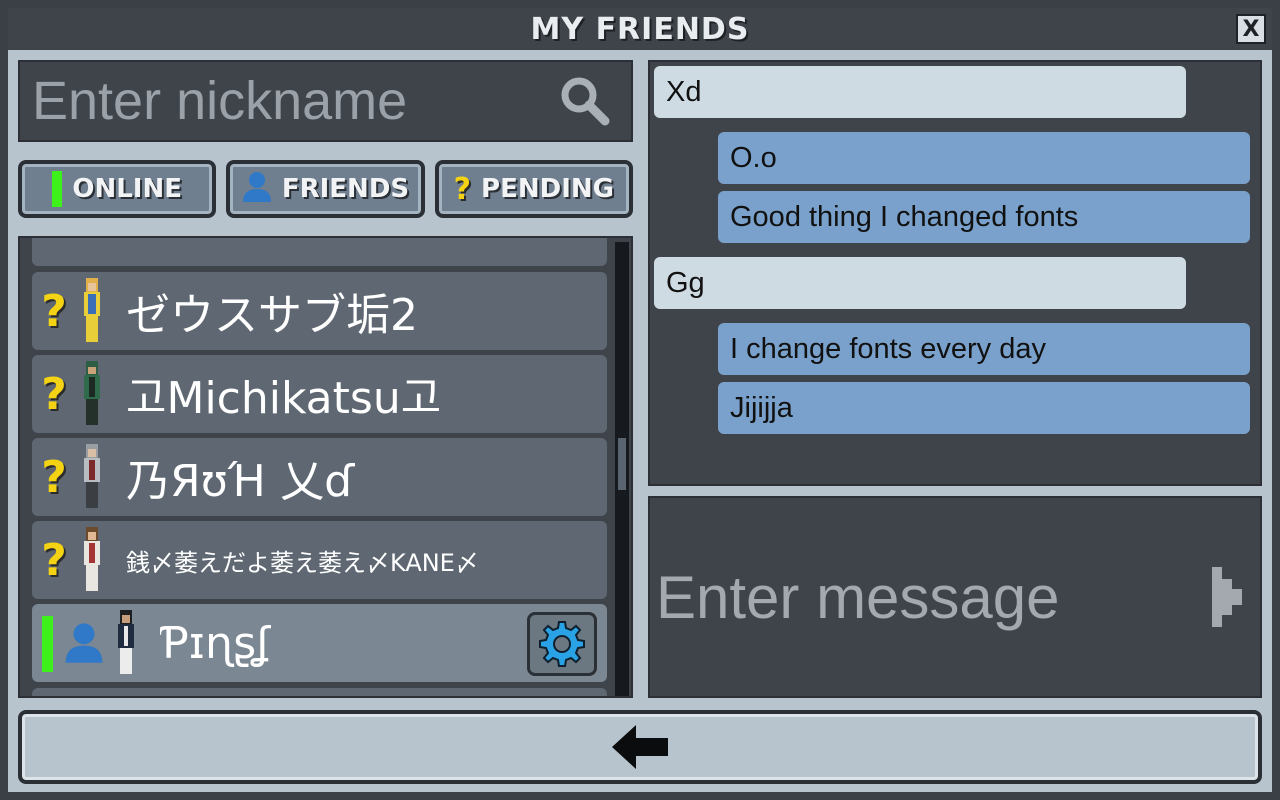 This screenshot has height=800, width=1280. Describe the element at coordinates (302, 562) in the screenshot. I see `friend-name: 銭〆萎えだよ萎え萎え〆KANE〆` at that location.